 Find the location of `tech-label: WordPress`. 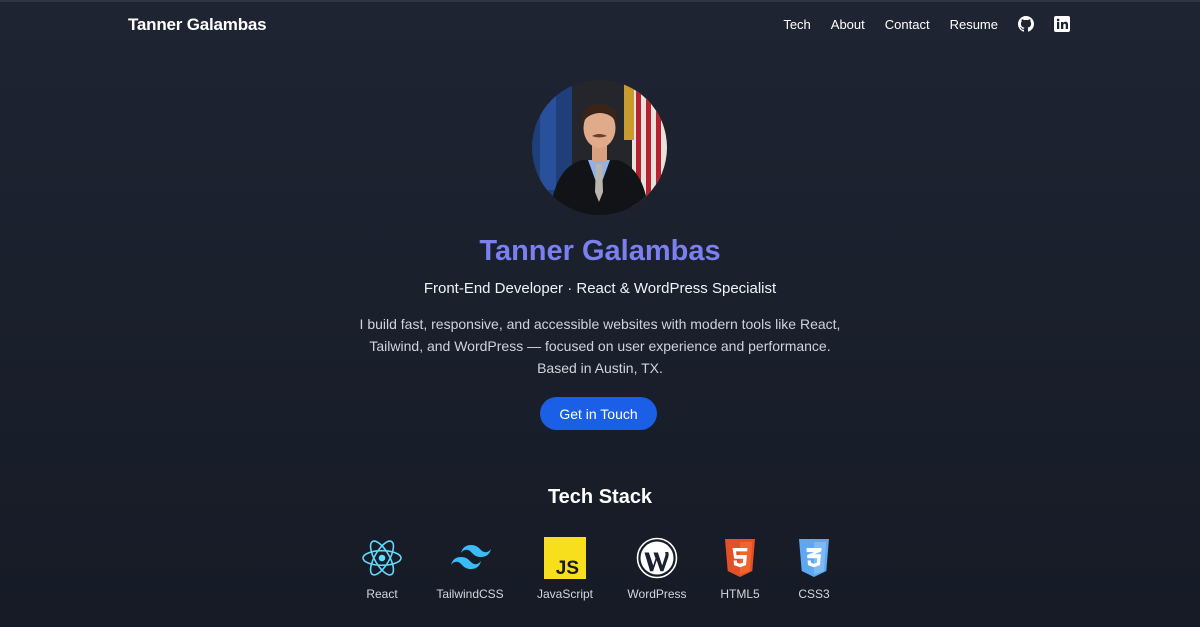

tech-label: WordPress is located at coordinates (657, 594).